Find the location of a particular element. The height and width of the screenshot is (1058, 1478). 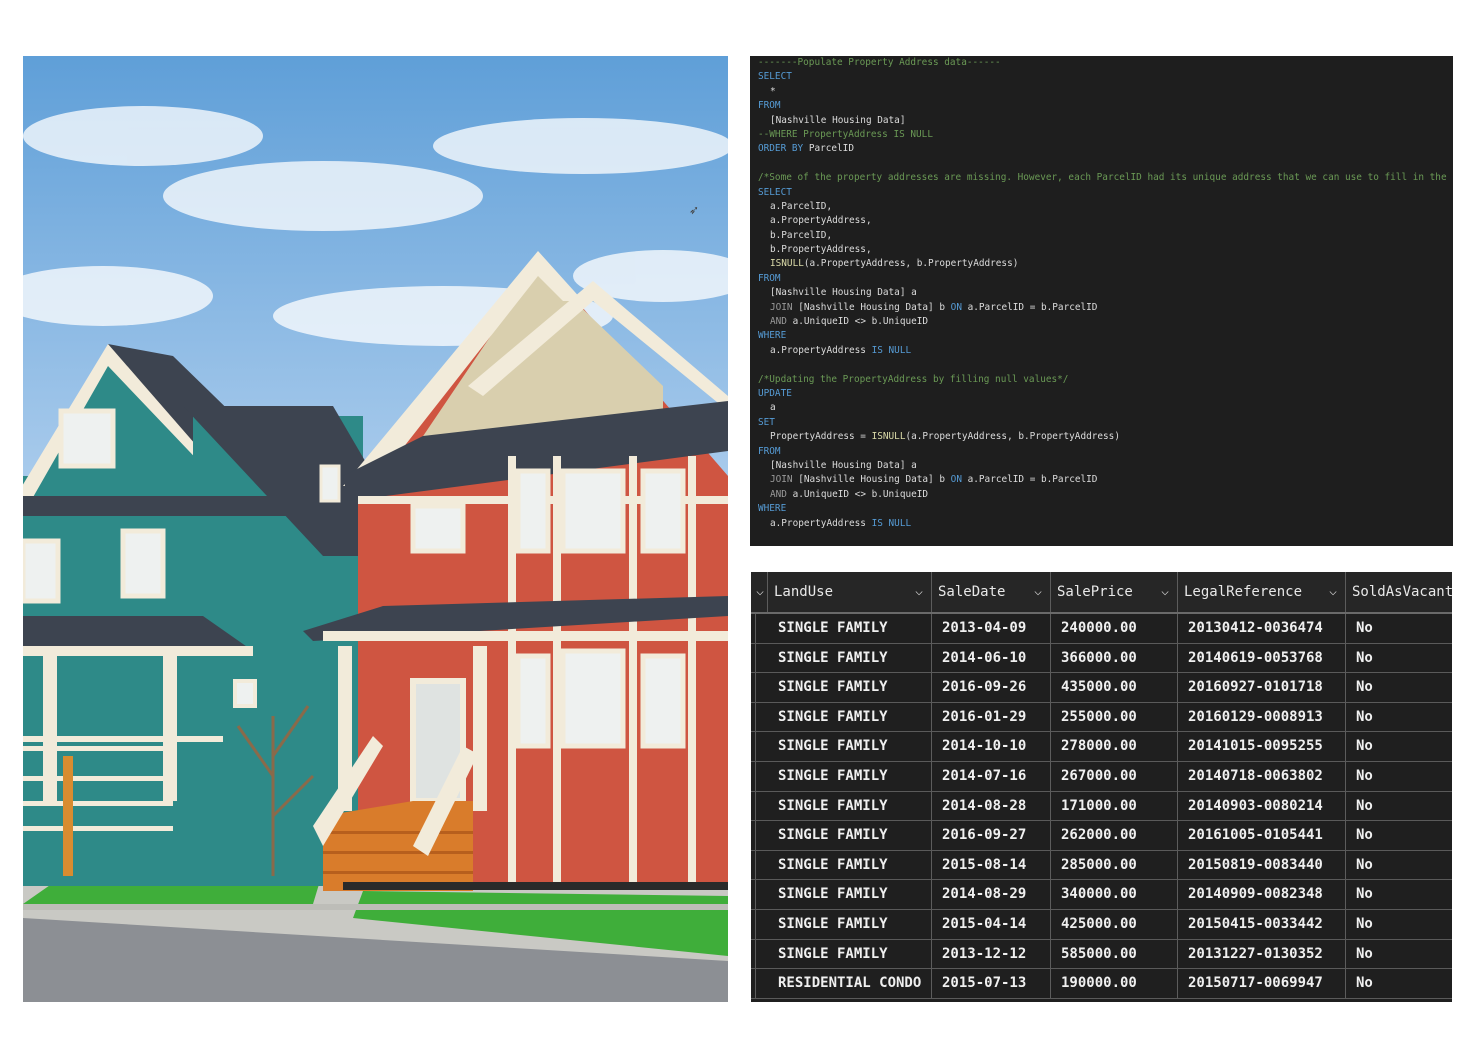

cell-saleprice: 285000.00 is located at coordinates (1114, 865).